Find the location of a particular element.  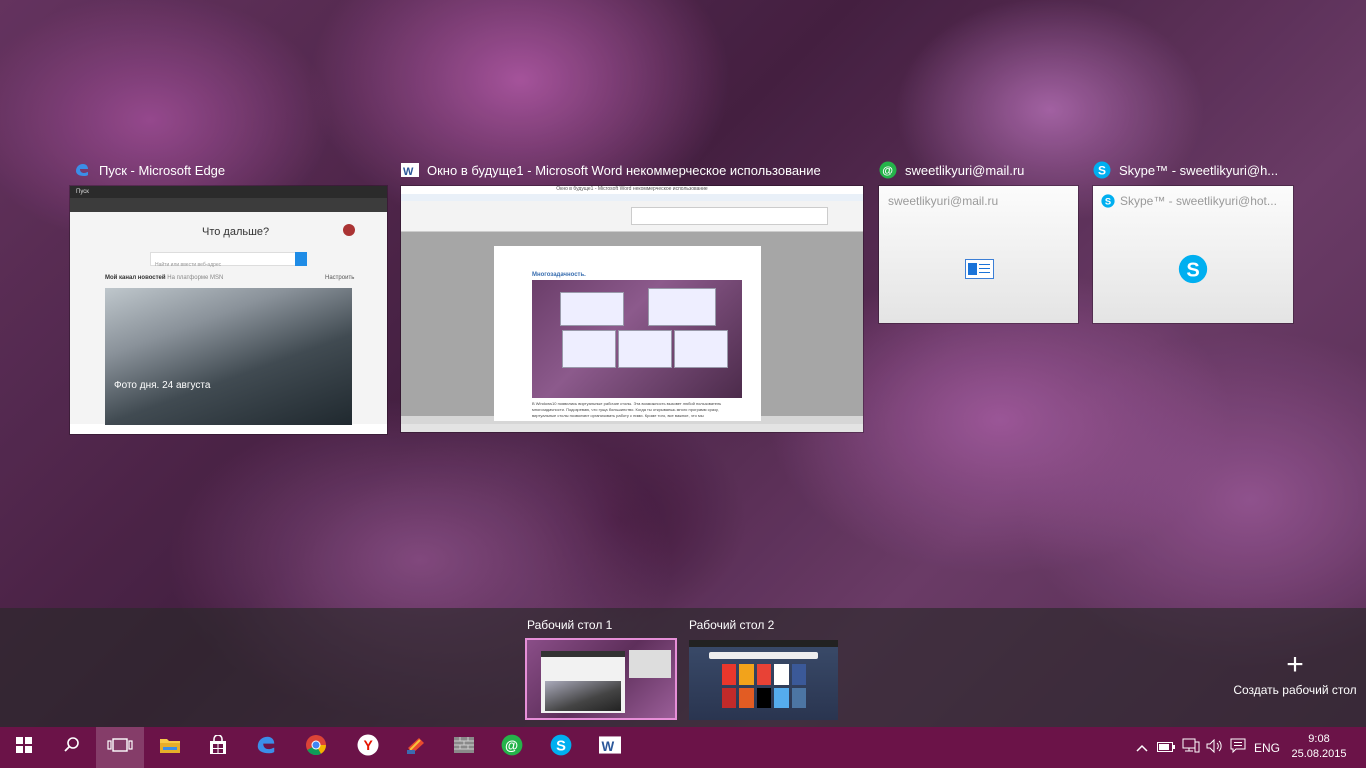

desktop-1-label: Рабочий стол 1 is located at coordinates (569, 625).